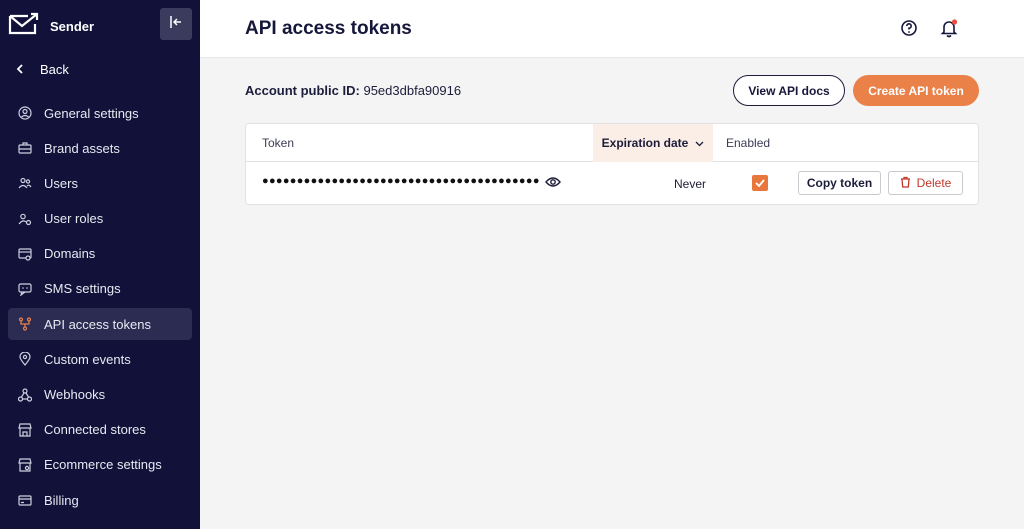  I want to click on page-header: API access tokens, so click(612, 29).